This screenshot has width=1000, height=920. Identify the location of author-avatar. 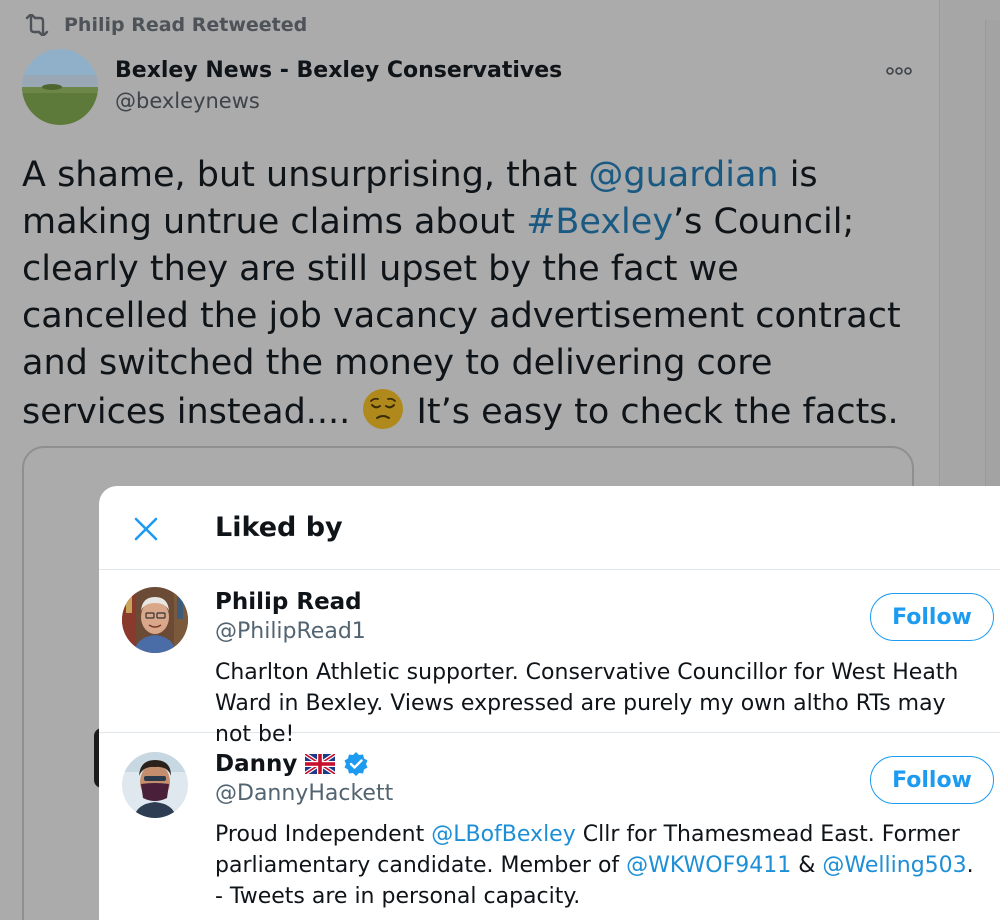
(60, 87).